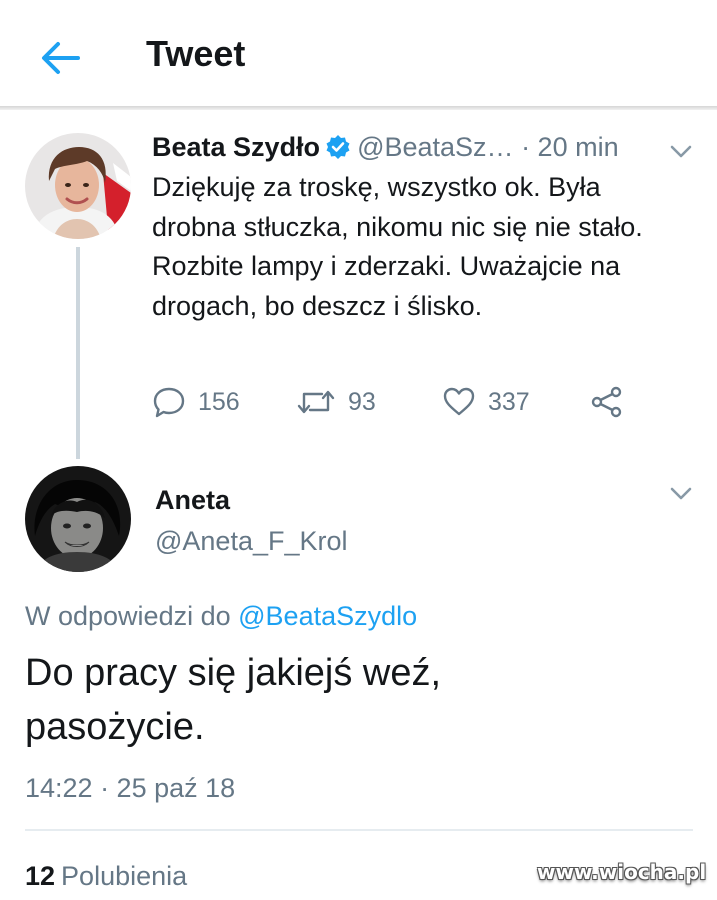  Describe the element at coordinates (130, 788) in the screenshot. I see `reply-timestamp: 14:22 · 25 paź 18` at that location.